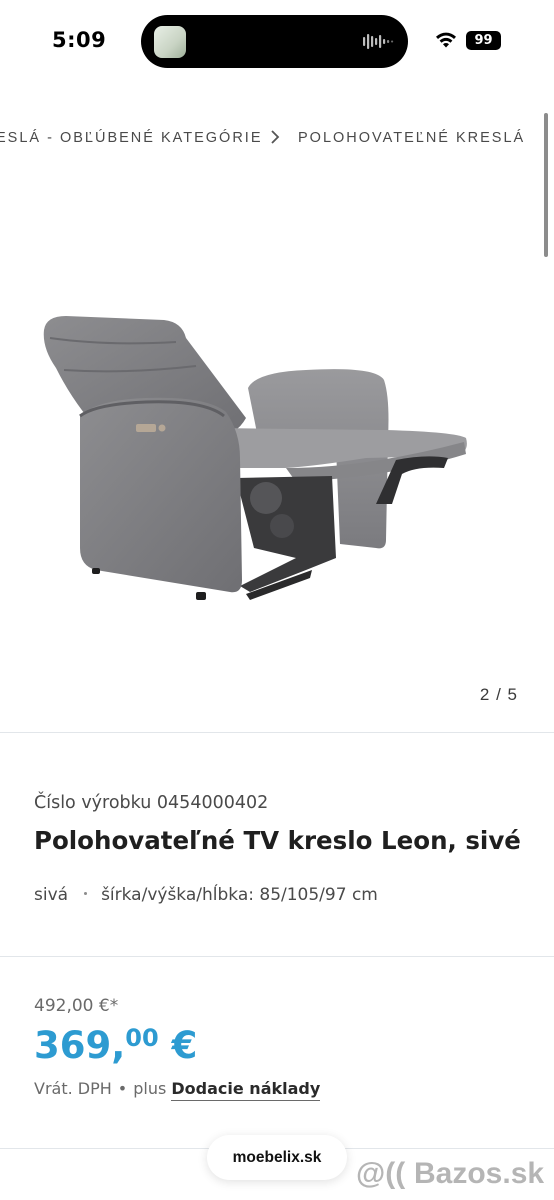  What do you see at coordinates (151, 803) in the screenshot?
I see `product-number: Číslo výrobku 0454000402` at bounding box center [151, 803].